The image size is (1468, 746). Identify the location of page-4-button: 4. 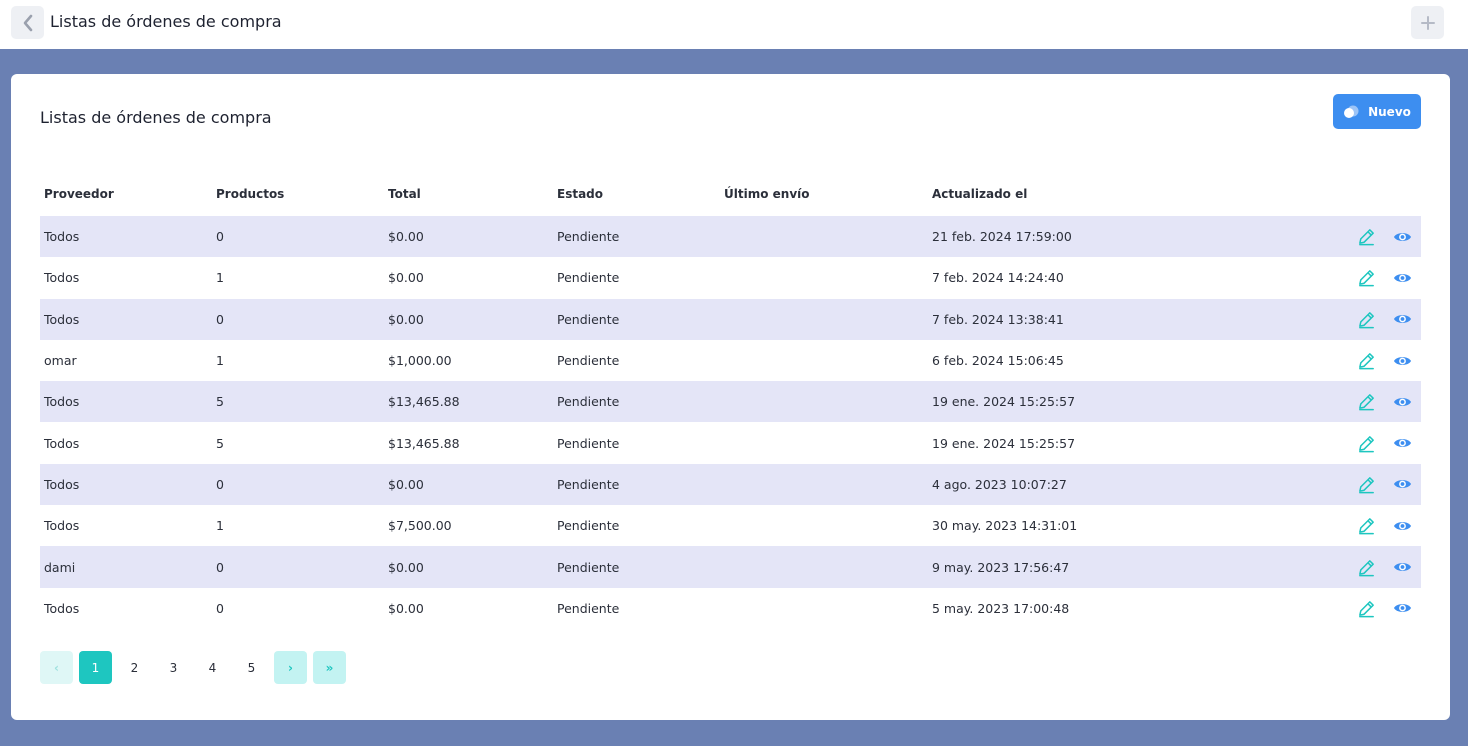
(212, 667).